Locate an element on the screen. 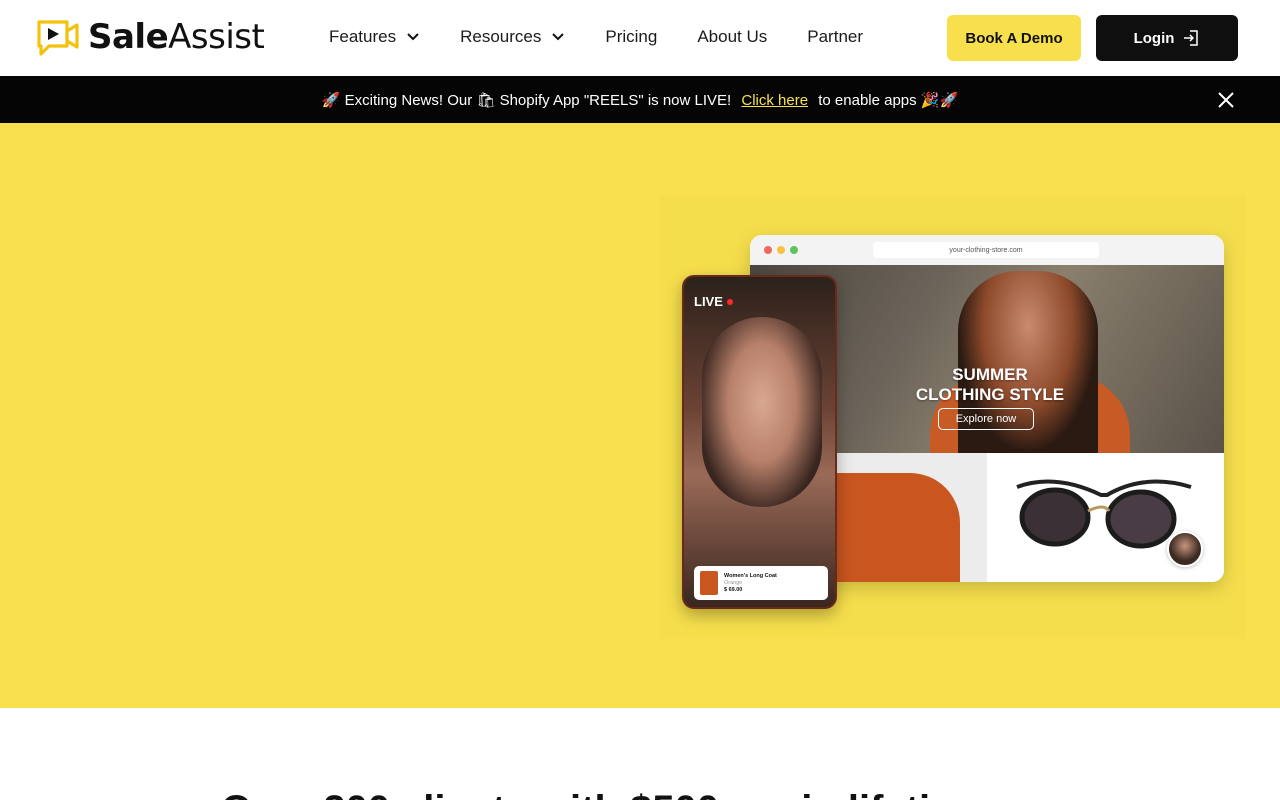 The width and height of the screenshot is (1280, 800). live-badge: LIVE is located at coordinates (713, 301).